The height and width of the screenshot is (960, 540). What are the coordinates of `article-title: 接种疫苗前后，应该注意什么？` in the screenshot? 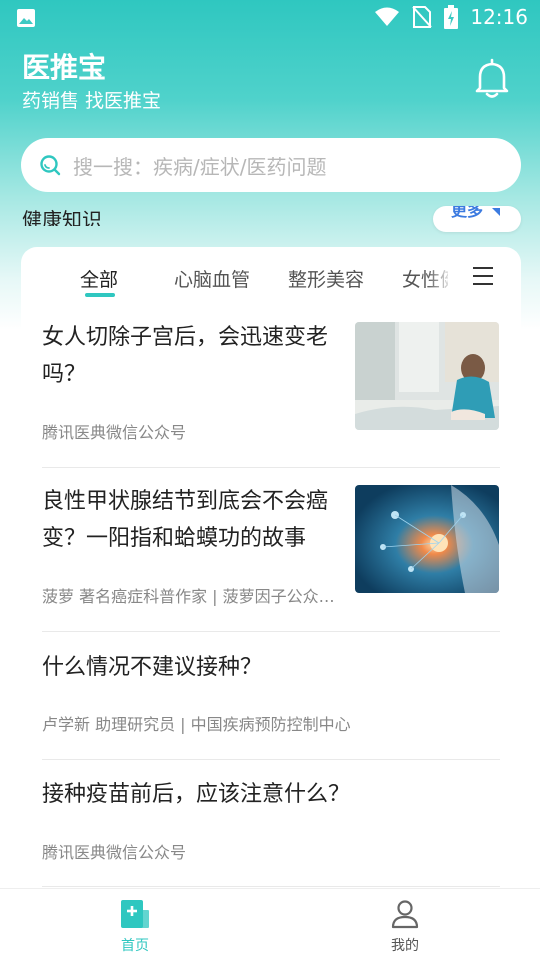 It's located at (196, 794).